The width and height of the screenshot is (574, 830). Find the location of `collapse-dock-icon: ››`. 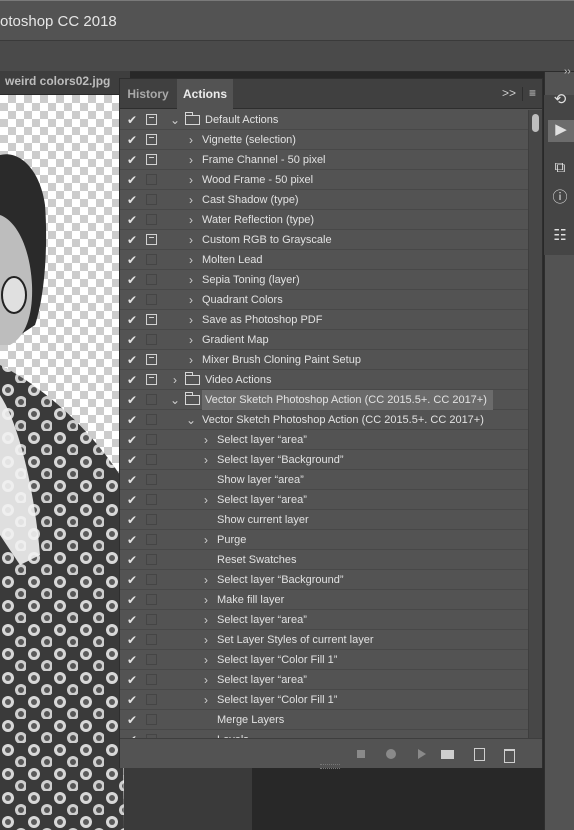

collapse-dock-icon: ›› is located at coordinates (567, 71).